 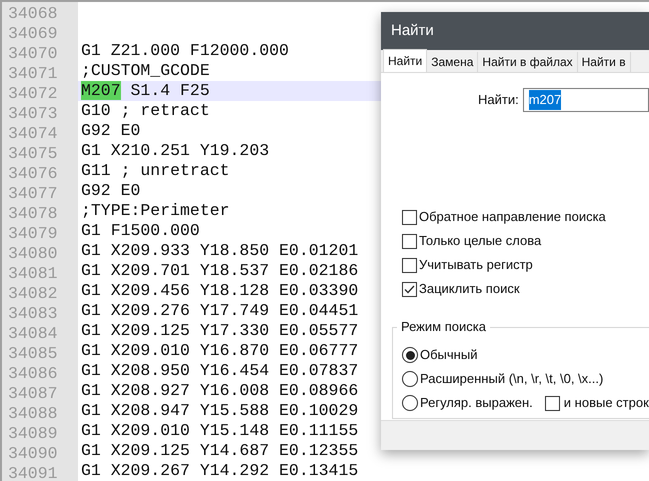 I want to click on tab: Найти, so click(x=405, y=60).